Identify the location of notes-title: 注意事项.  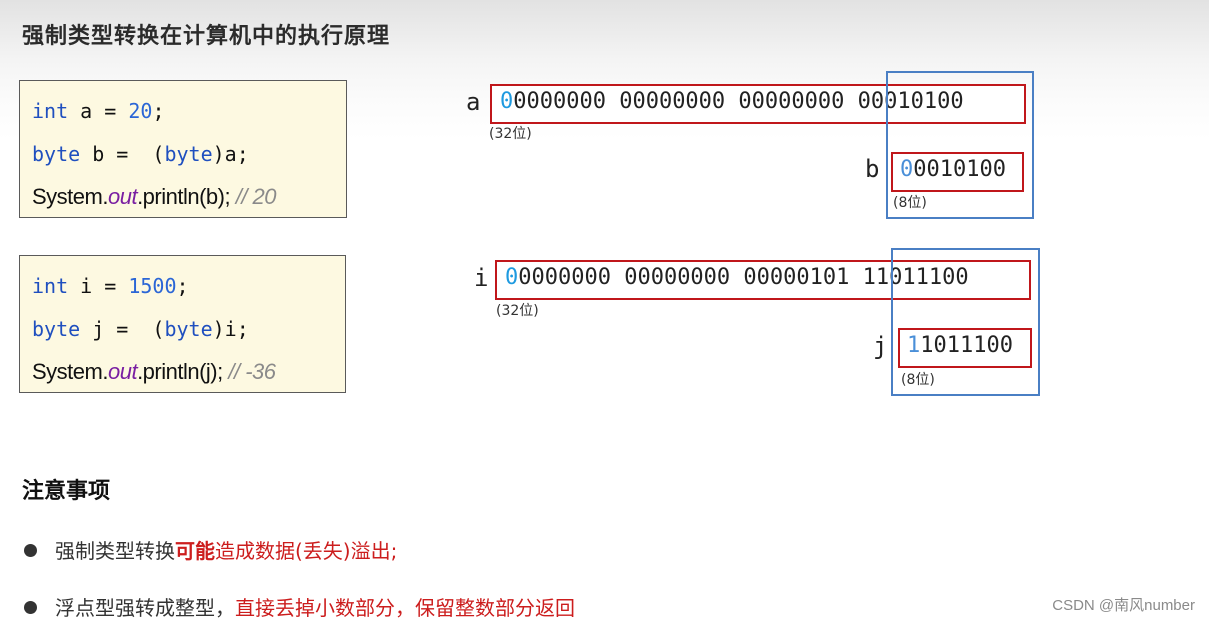
(66, 491).